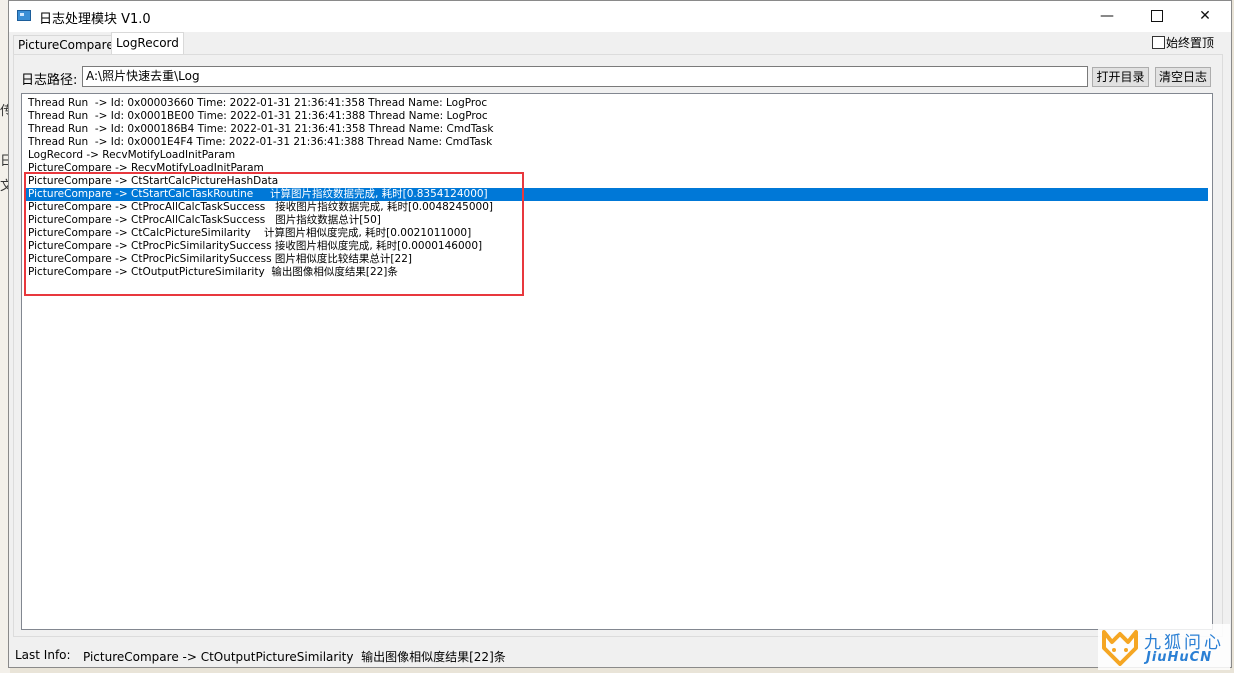  I want to click on always-on-top-checkbox: 始终置顶, so click(1183, 42).